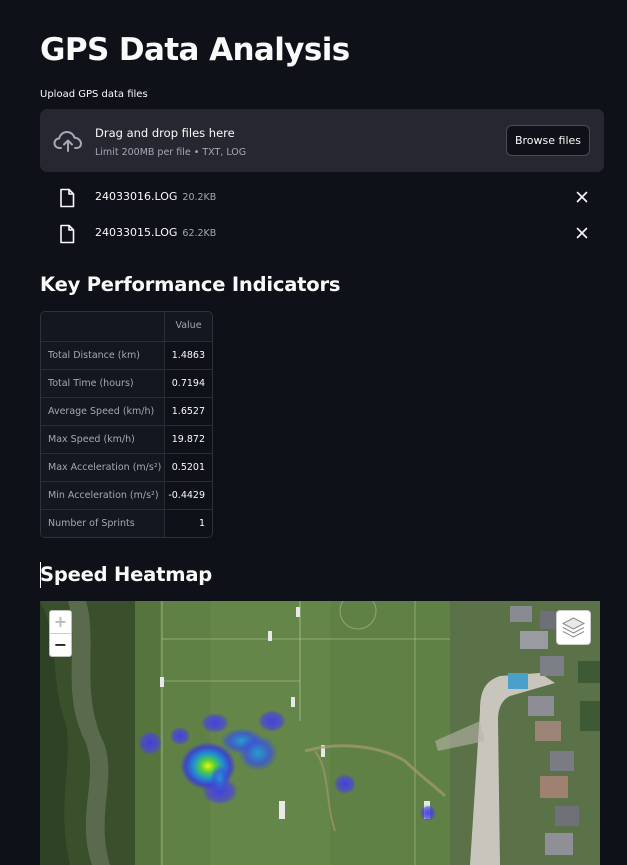 The image size is (627, 865). I want to click on zoom-out-button: −, so click(60, 645).